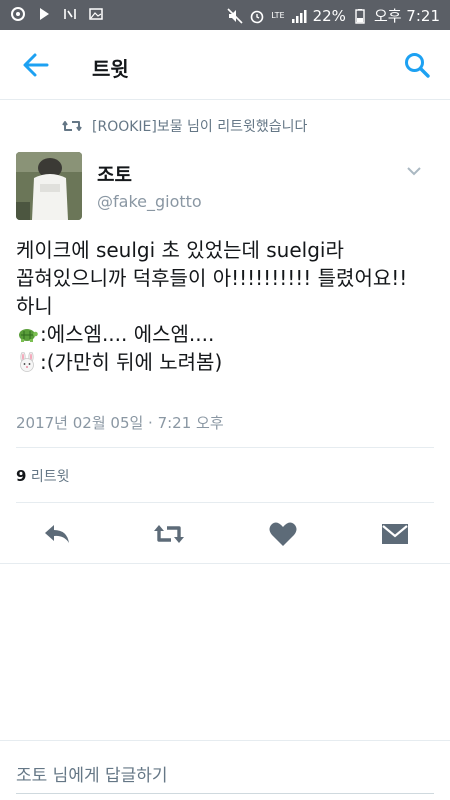 The height and width of the screenshot is (800, 450). I want to click on search-icon, so click(417, 65).